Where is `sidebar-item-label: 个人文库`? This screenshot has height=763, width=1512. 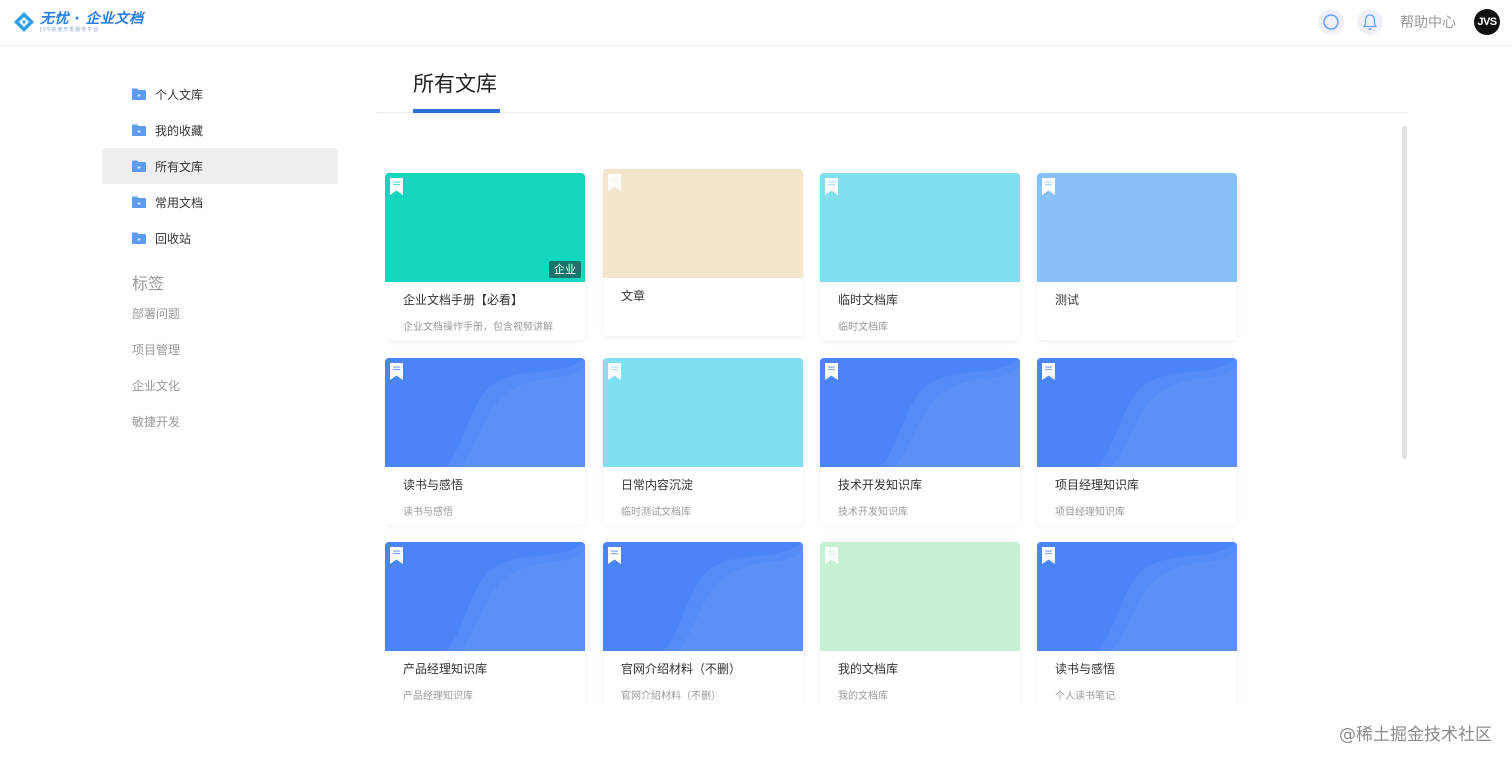 sidebar-item-label: 个人文库 is located at coordinates (179, 94).